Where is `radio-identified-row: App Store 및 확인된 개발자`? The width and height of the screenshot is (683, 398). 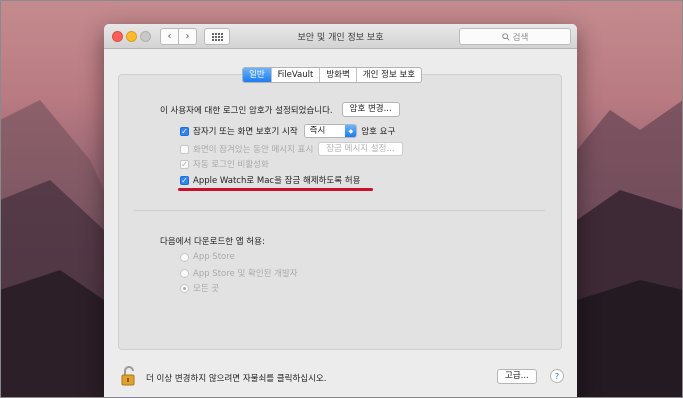 radio-identified-row: App Store 및 확인된 개발자 is located at coordinates (239, 273).